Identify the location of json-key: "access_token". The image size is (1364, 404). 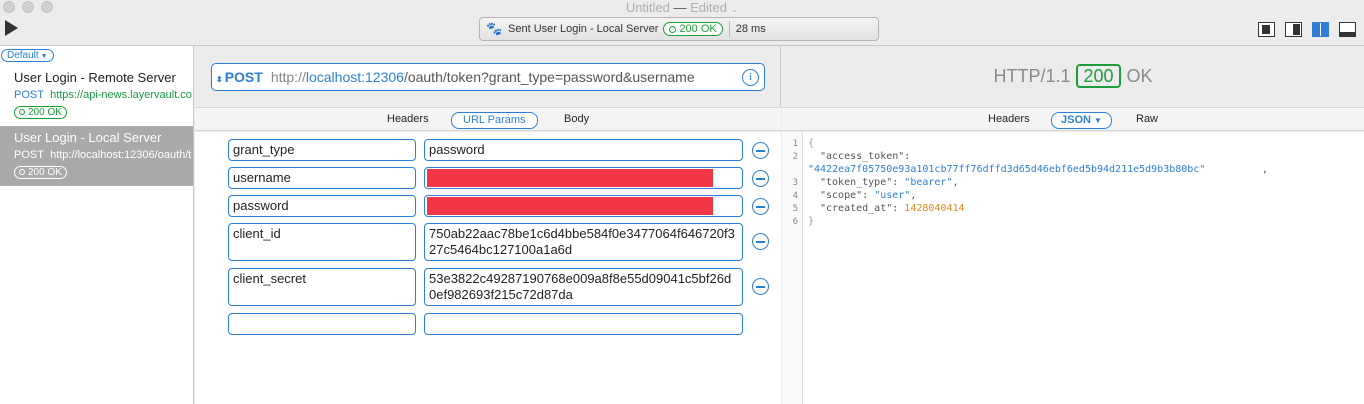
(862, 156).